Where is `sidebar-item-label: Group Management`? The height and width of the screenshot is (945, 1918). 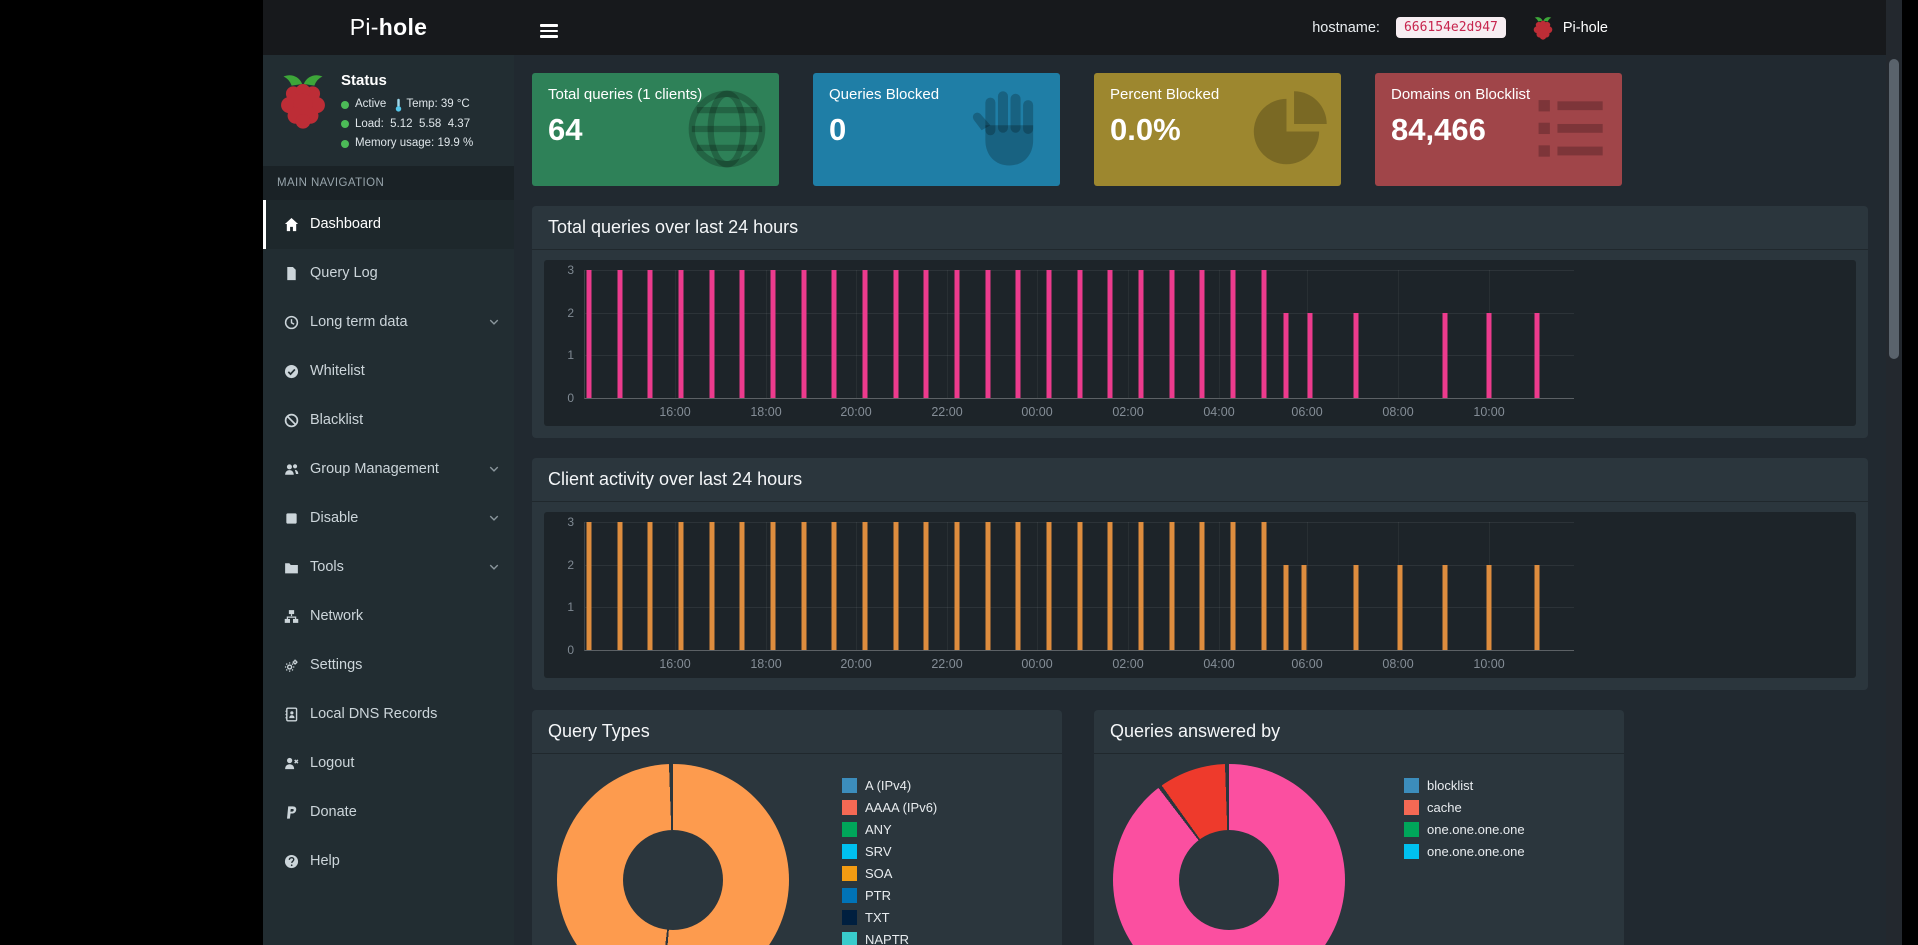 sidebar-item-label: Group Management is located at coordinates (374, 469).